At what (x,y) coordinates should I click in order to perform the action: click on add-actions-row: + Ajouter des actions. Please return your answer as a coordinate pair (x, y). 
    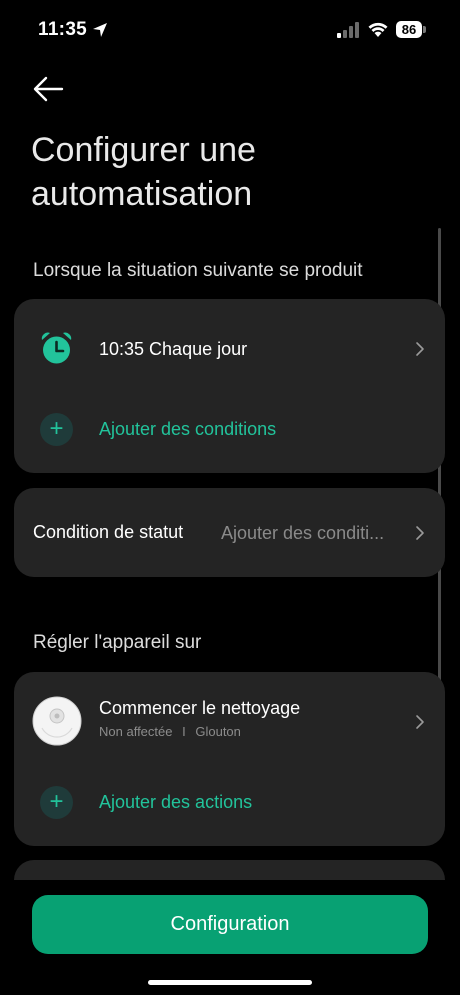
    Looking at the image, I should click on (229, 802).